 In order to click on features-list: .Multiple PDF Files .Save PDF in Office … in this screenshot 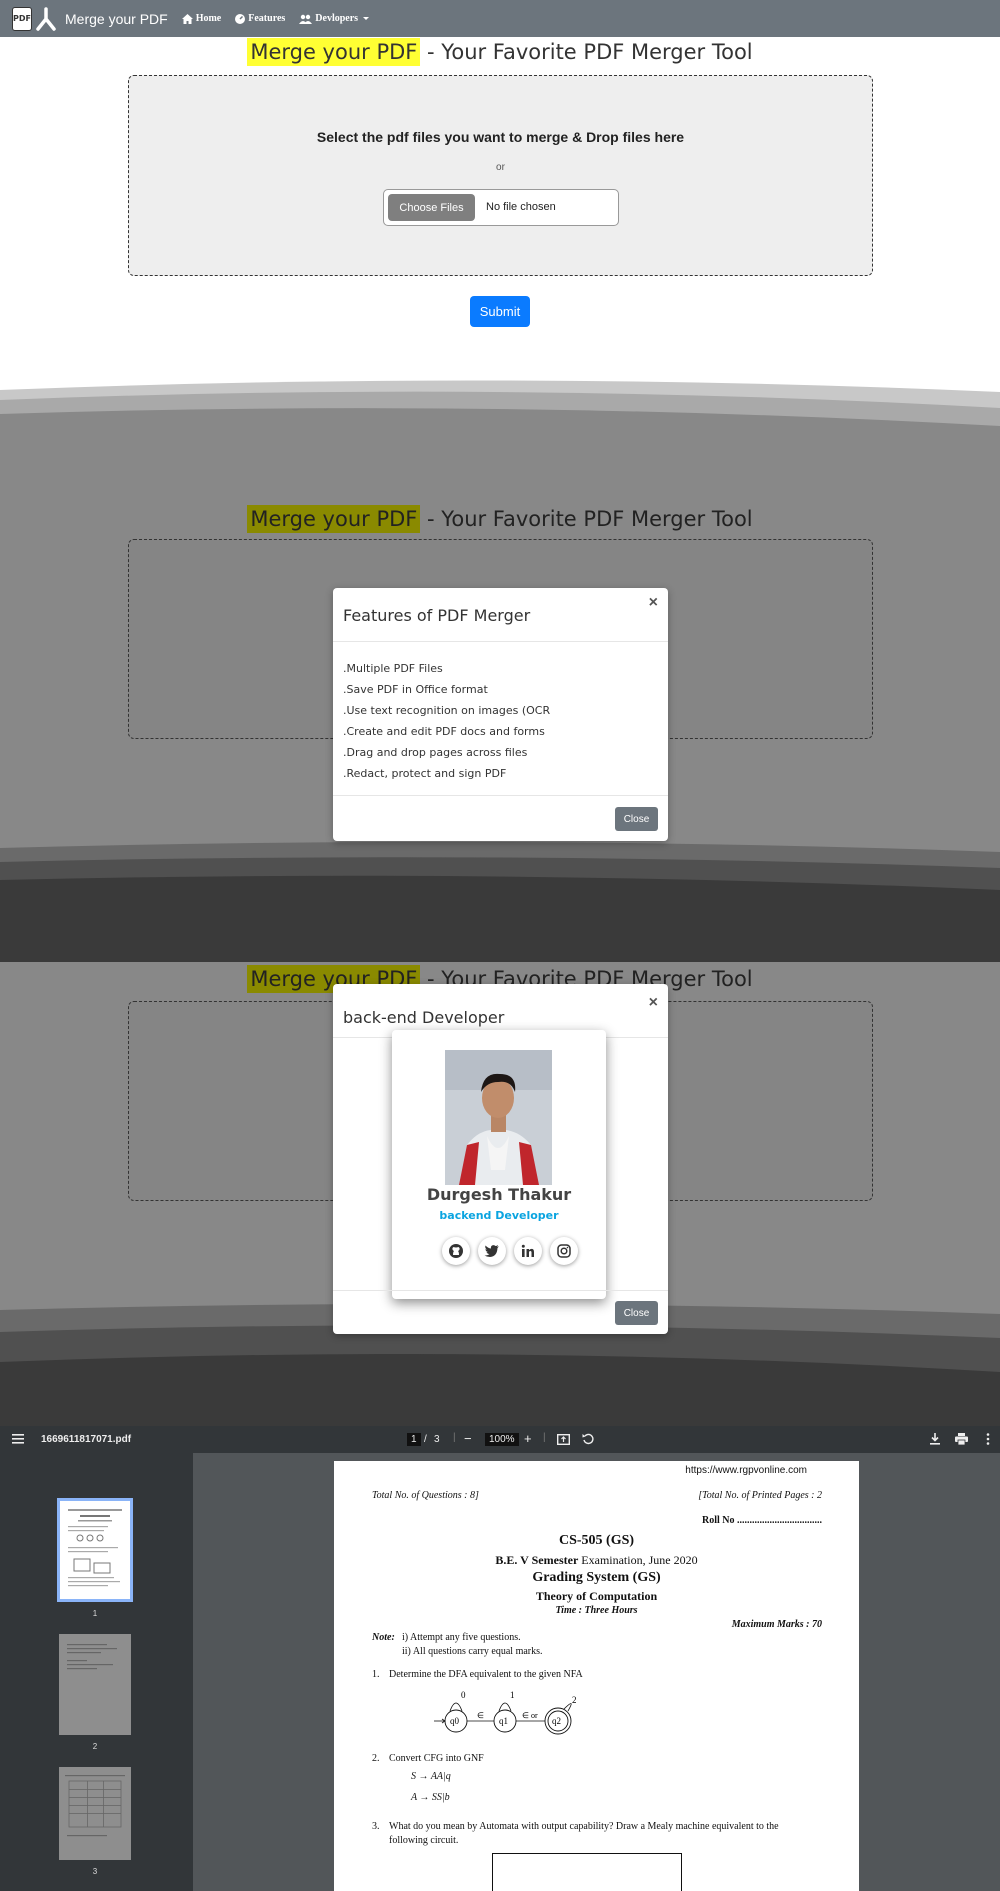, I will do `click(446, 721)`.